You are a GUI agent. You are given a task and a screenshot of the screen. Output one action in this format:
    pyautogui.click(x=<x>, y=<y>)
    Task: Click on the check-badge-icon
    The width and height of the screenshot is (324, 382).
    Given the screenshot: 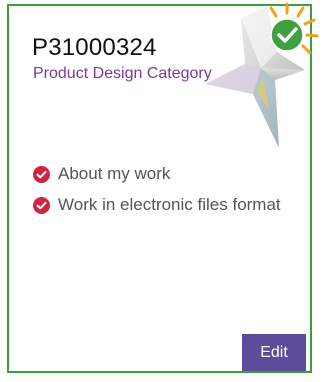 What is the action you would take?
    pyautogui.click(x=294, y=28)
    